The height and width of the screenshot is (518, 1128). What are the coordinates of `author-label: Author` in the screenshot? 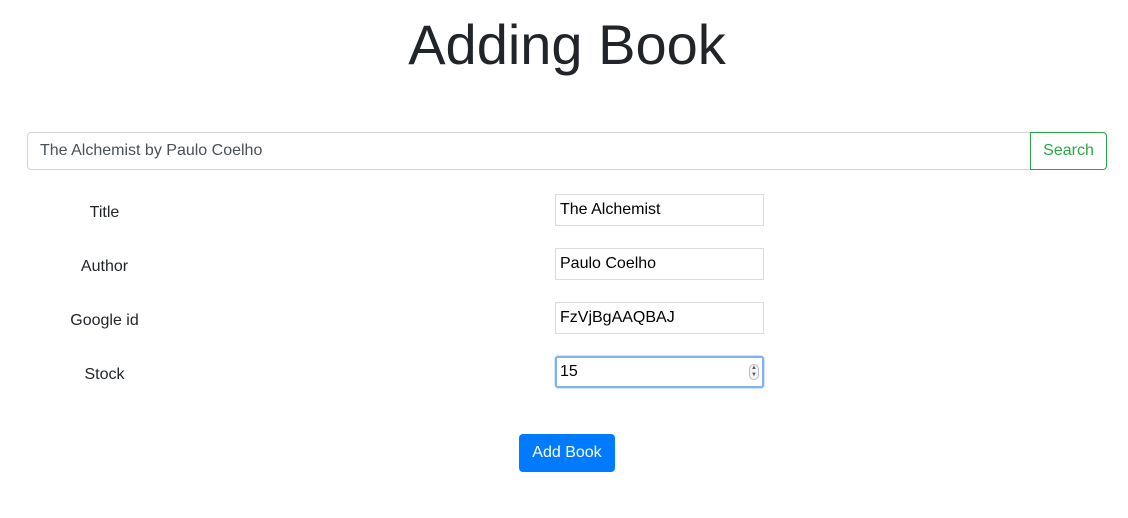 It's located at (104, 266).